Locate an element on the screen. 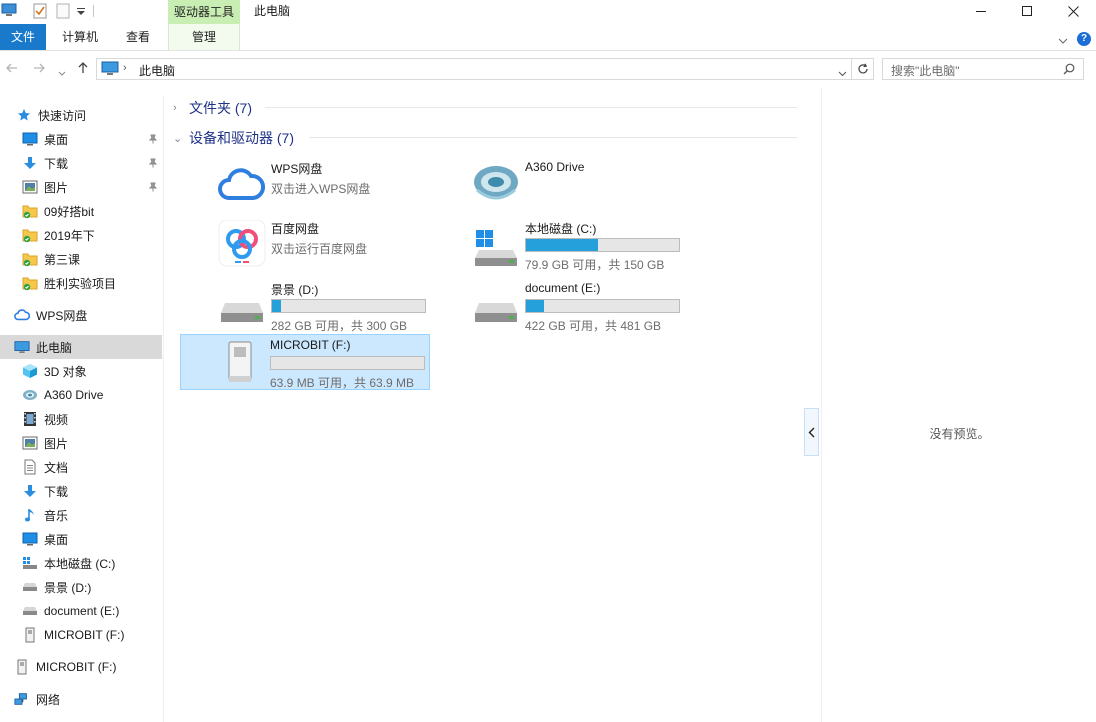  search-input: 搜索"此电脑" is located at coordinates (925, 70).